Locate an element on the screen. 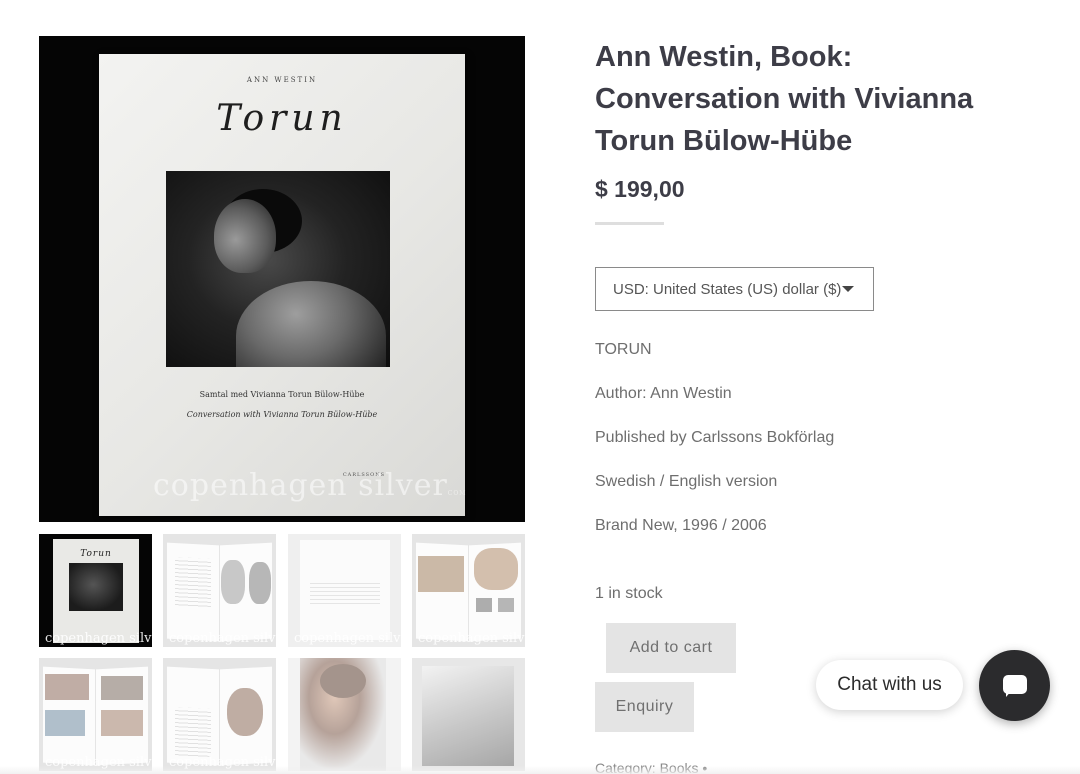 This screenshot has width=1080, height=774. book-title-text: Torun is located at coordinates (282, 118).